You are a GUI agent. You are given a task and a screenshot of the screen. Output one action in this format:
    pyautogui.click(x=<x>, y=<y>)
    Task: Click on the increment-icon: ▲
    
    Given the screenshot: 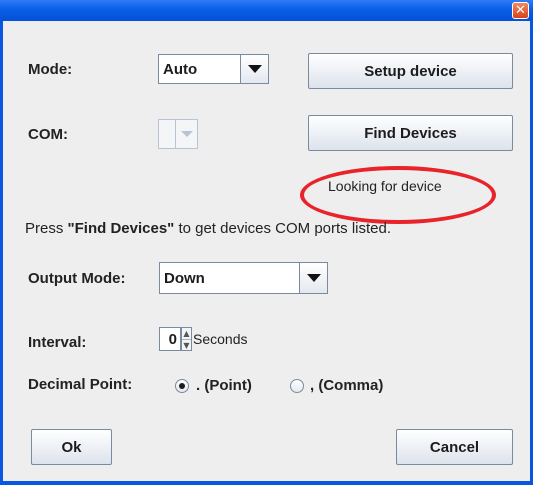 What is the action you would take?
    pyautogui.click(x=186, y=333)
    